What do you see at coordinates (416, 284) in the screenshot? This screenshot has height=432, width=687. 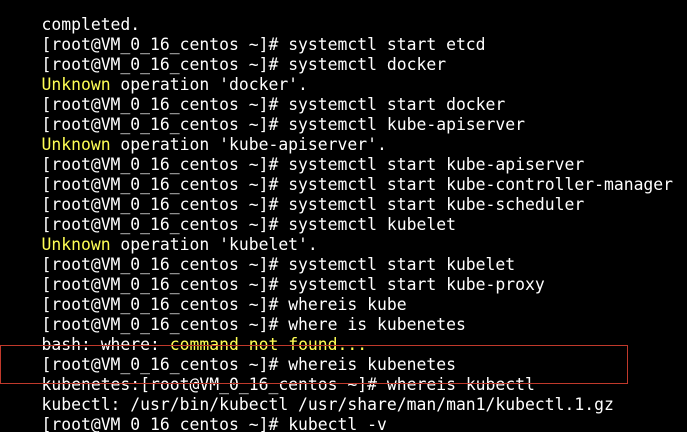 I see `command-text: systemctl start kube-proxy` at bounding box center [416, 284].